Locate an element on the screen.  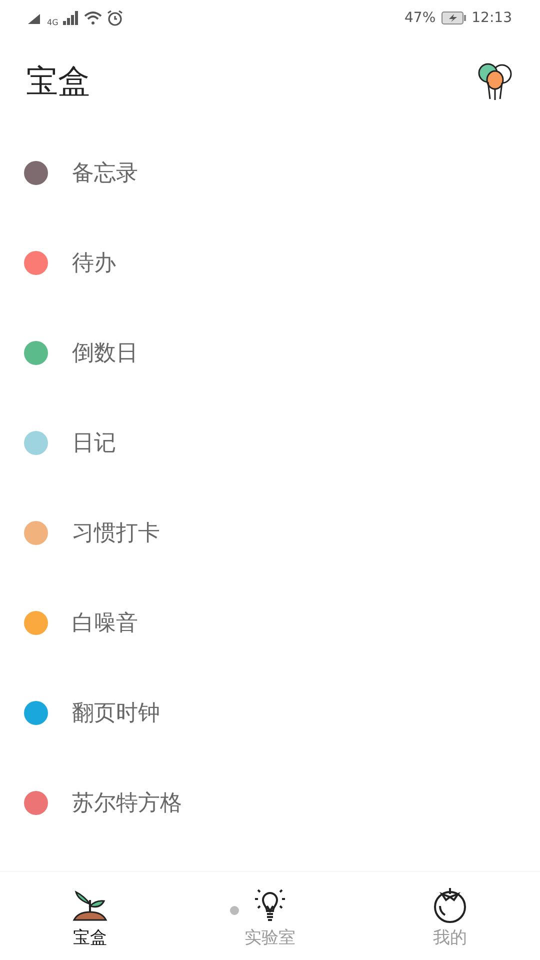
menu-item: 备忘录 is located at coordinates (270, 173).